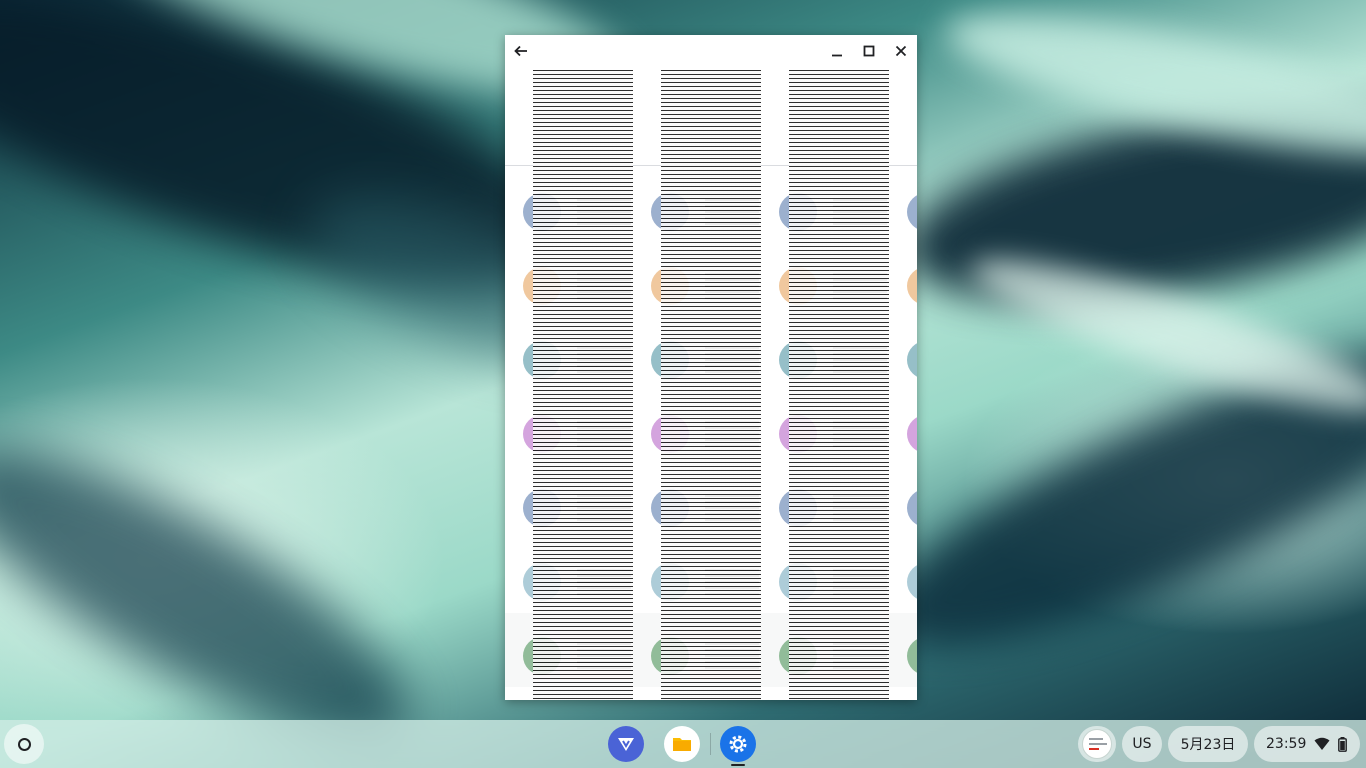  I want to click on shelf-app-settings, so click(738, 744).